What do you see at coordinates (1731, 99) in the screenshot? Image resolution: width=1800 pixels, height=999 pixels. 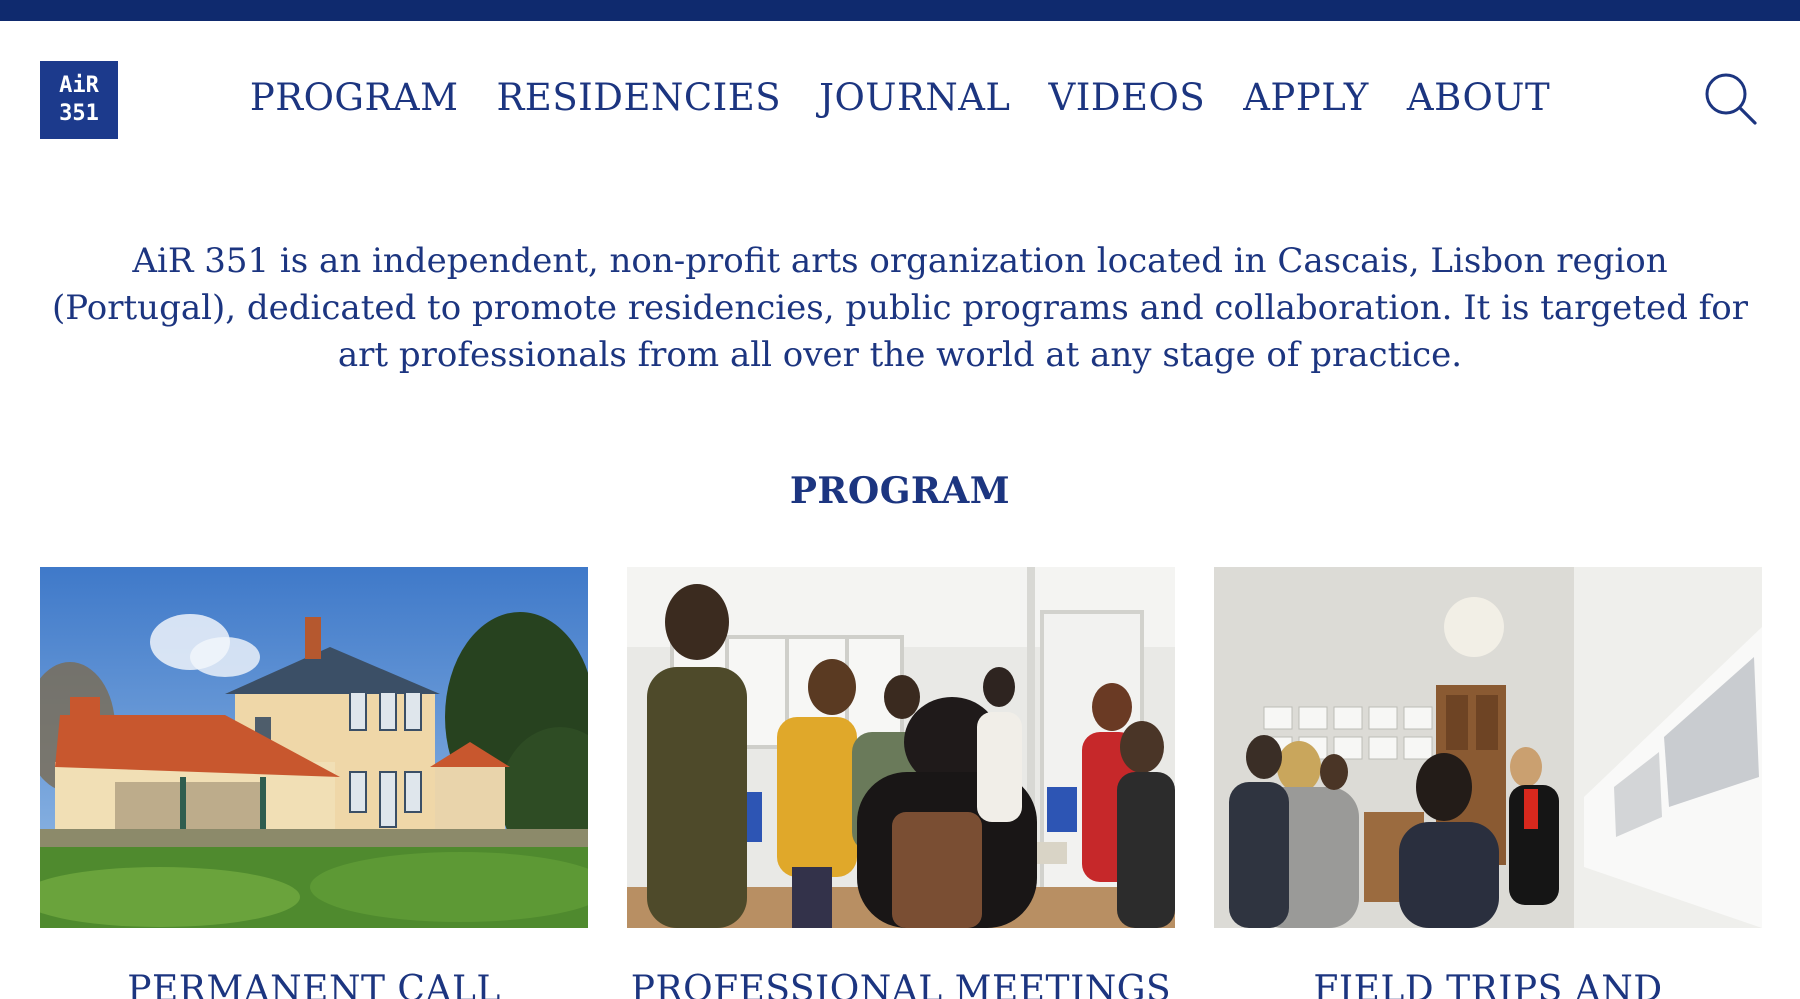 I see `search-icon` at bounding box center [1731, 99].